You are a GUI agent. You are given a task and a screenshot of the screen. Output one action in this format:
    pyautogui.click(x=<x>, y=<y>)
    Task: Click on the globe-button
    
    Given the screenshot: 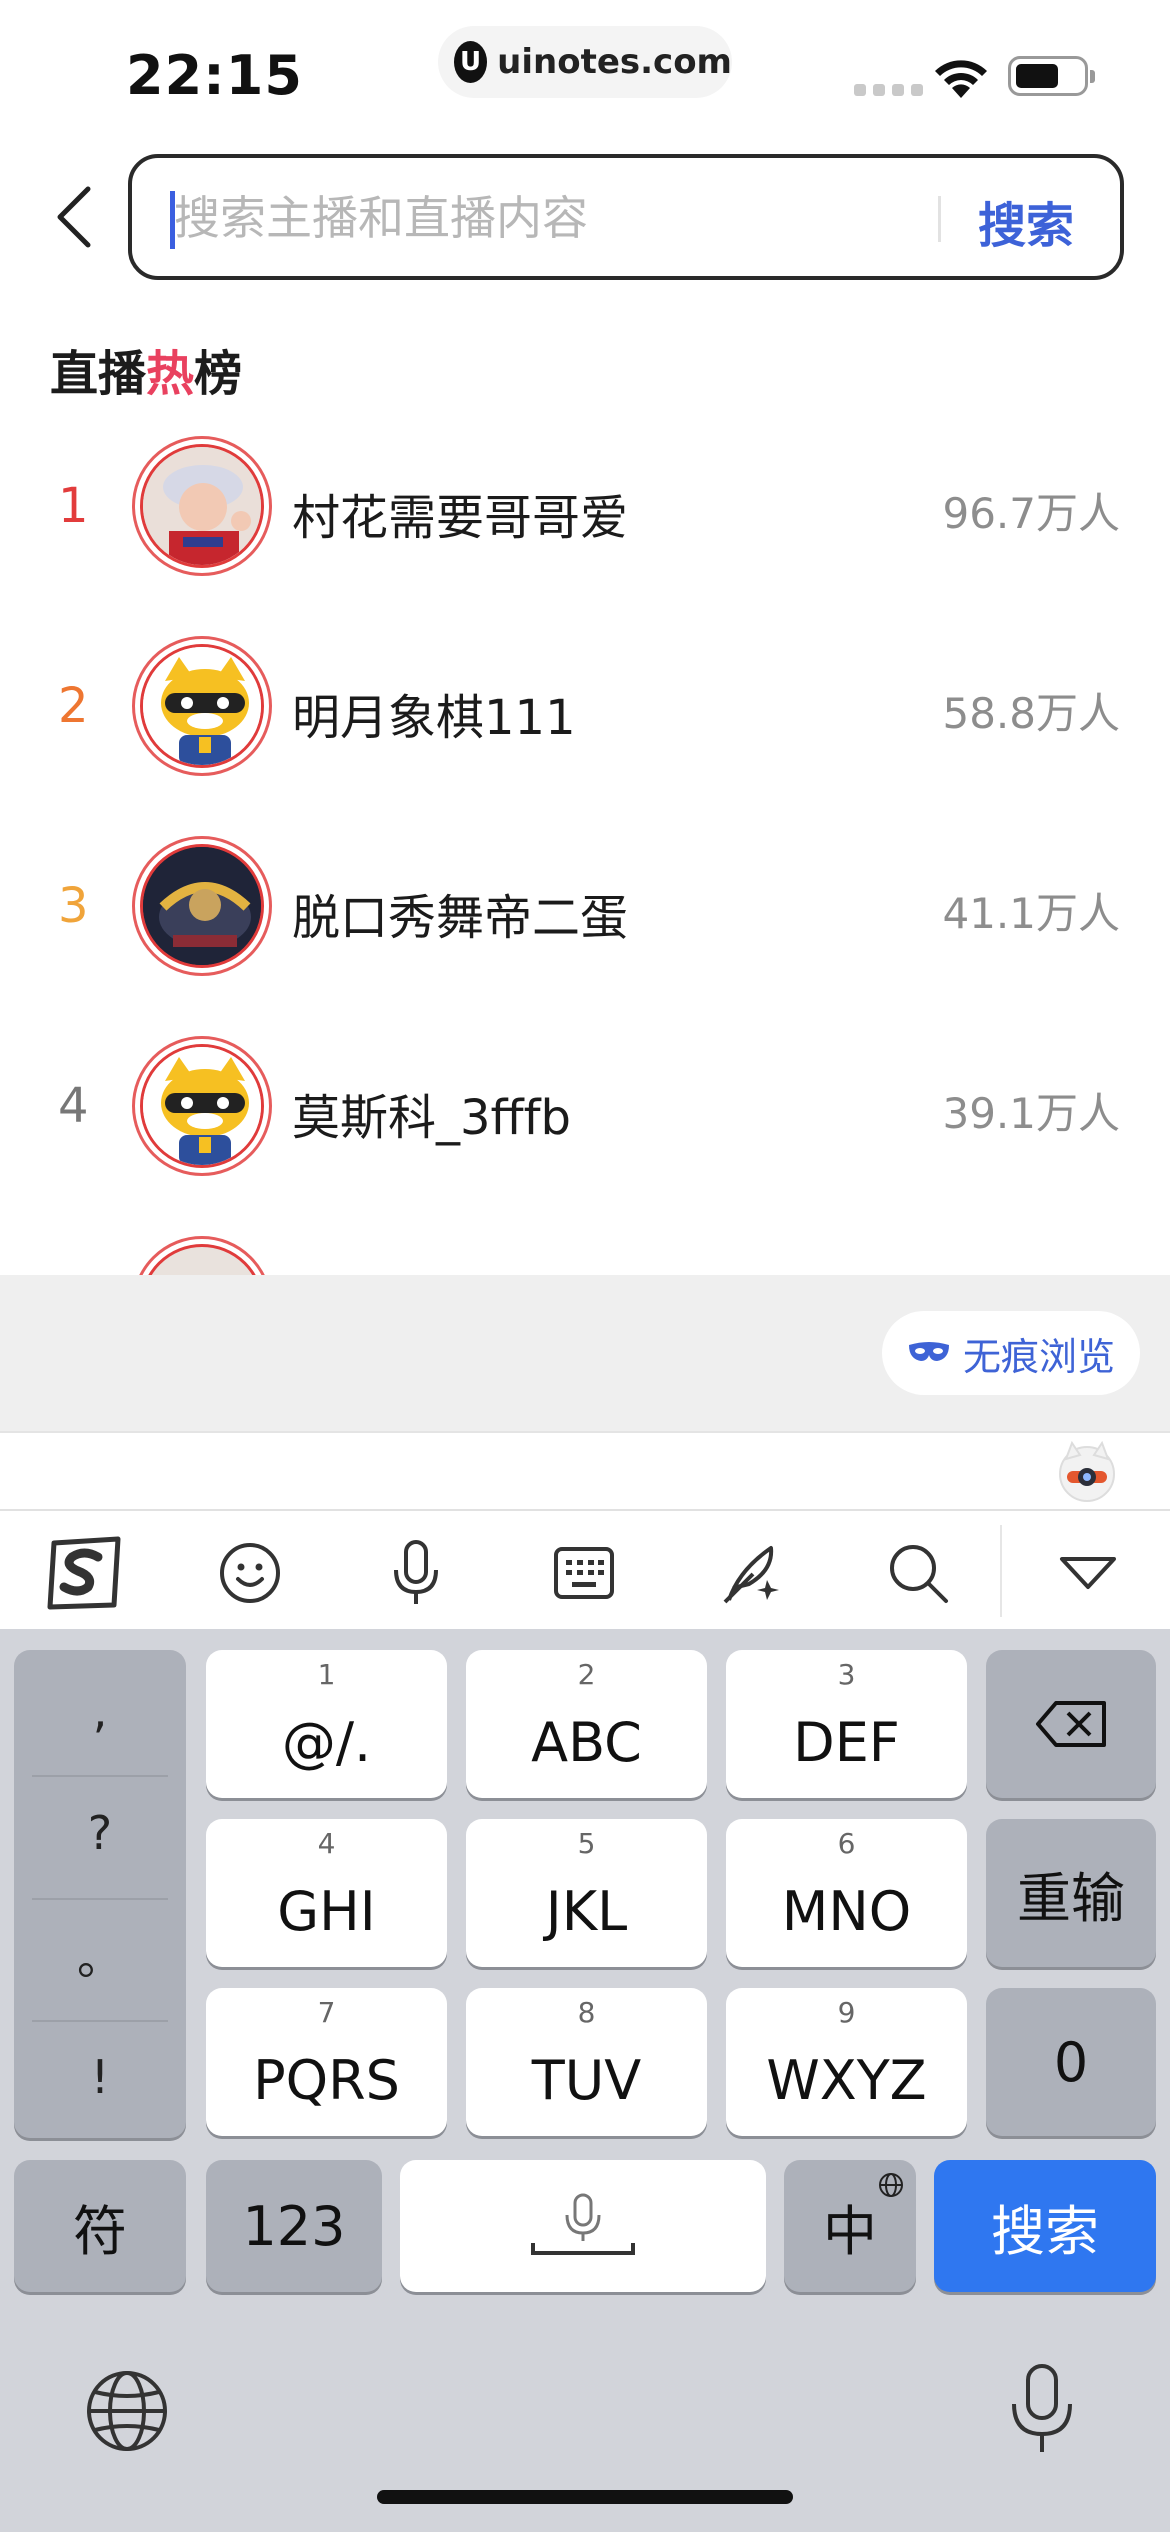 What is the action you would take?
    pyautogui.click(x=127, y=2411)
    